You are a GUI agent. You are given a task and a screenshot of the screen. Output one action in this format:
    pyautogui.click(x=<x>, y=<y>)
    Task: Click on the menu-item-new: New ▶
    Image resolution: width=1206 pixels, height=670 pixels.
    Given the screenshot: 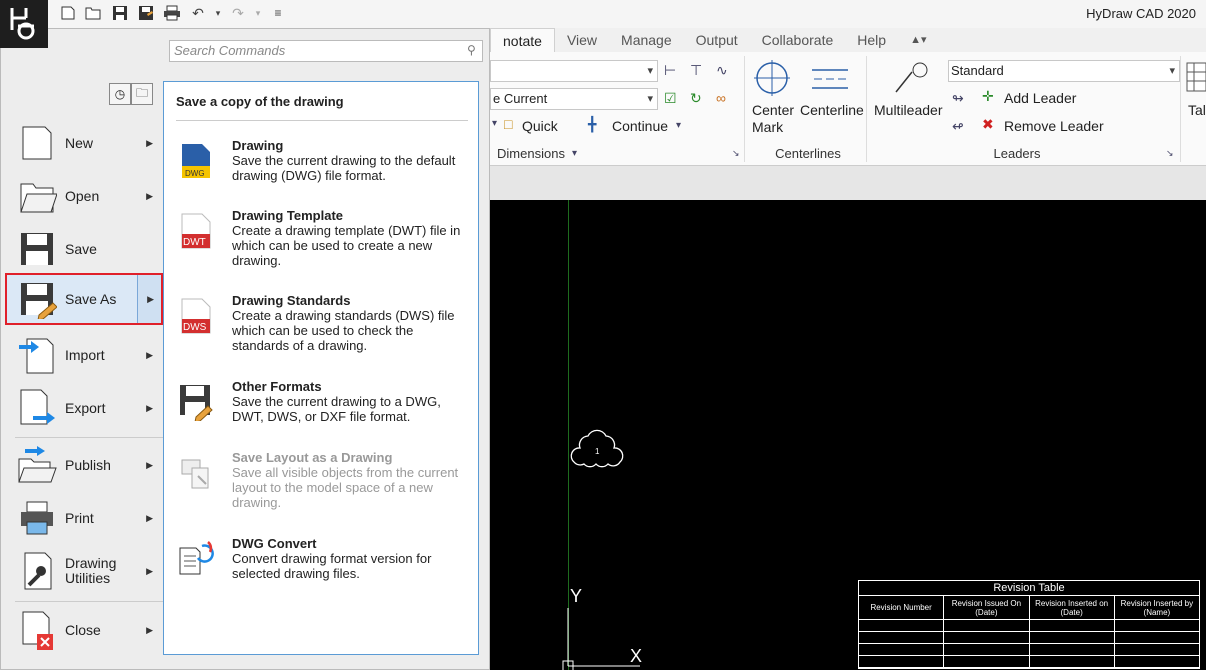 What is the action you would take?
    pyautogui.click(x=89, y=143)
    